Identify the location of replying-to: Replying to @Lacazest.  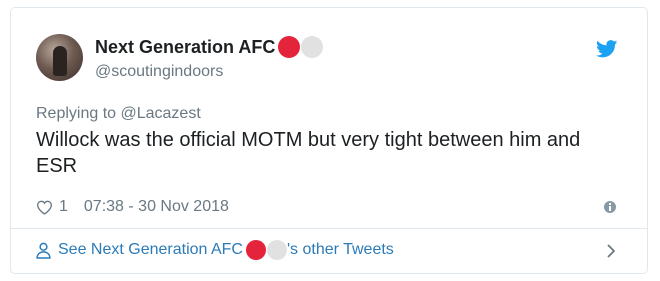
(118, 114).